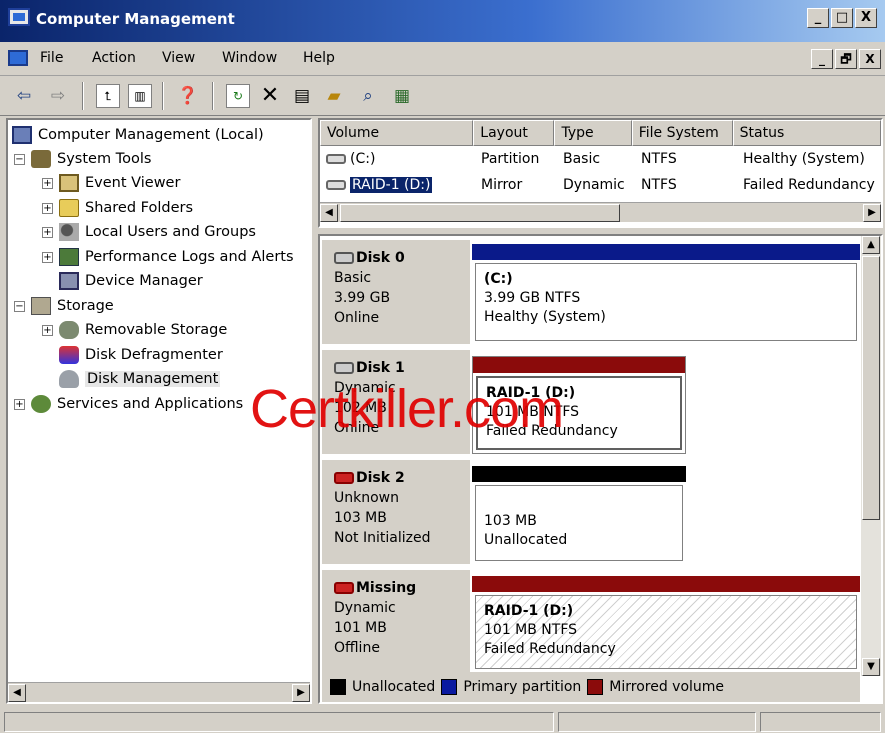 The width and height of the screenshot is (885, 733). Describe the element at coordinates (69, 379) in the screenshot. I see `disk-management-icon` at that location.